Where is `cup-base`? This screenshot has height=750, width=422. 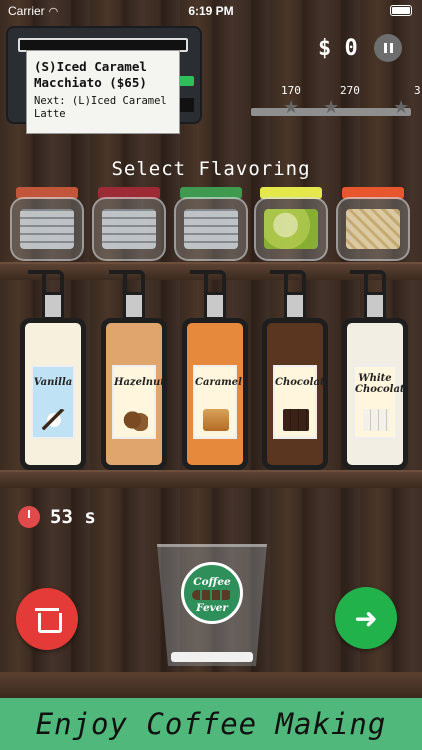
cup-base is located at coordinates (212, 657).